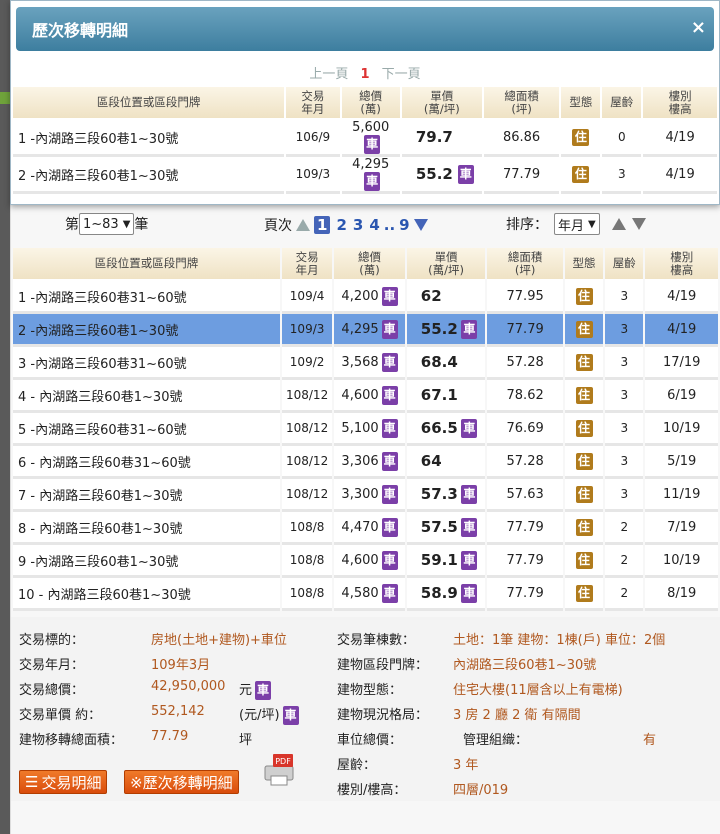 The height and width of the screenshot is (834, 720). Describe the element at coordinates (439, 428) in the screenshot. I see `unit-price-value: 66.5` at that location.